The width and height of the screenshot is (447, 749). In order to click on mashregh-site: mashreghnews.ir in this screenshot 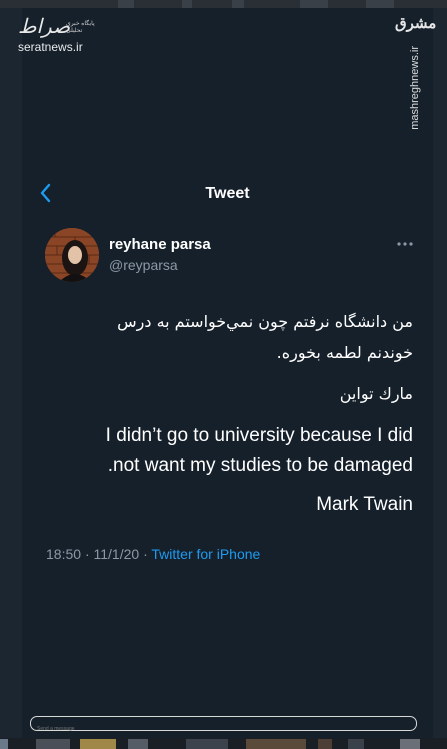, I will do `click(415, 88)`.